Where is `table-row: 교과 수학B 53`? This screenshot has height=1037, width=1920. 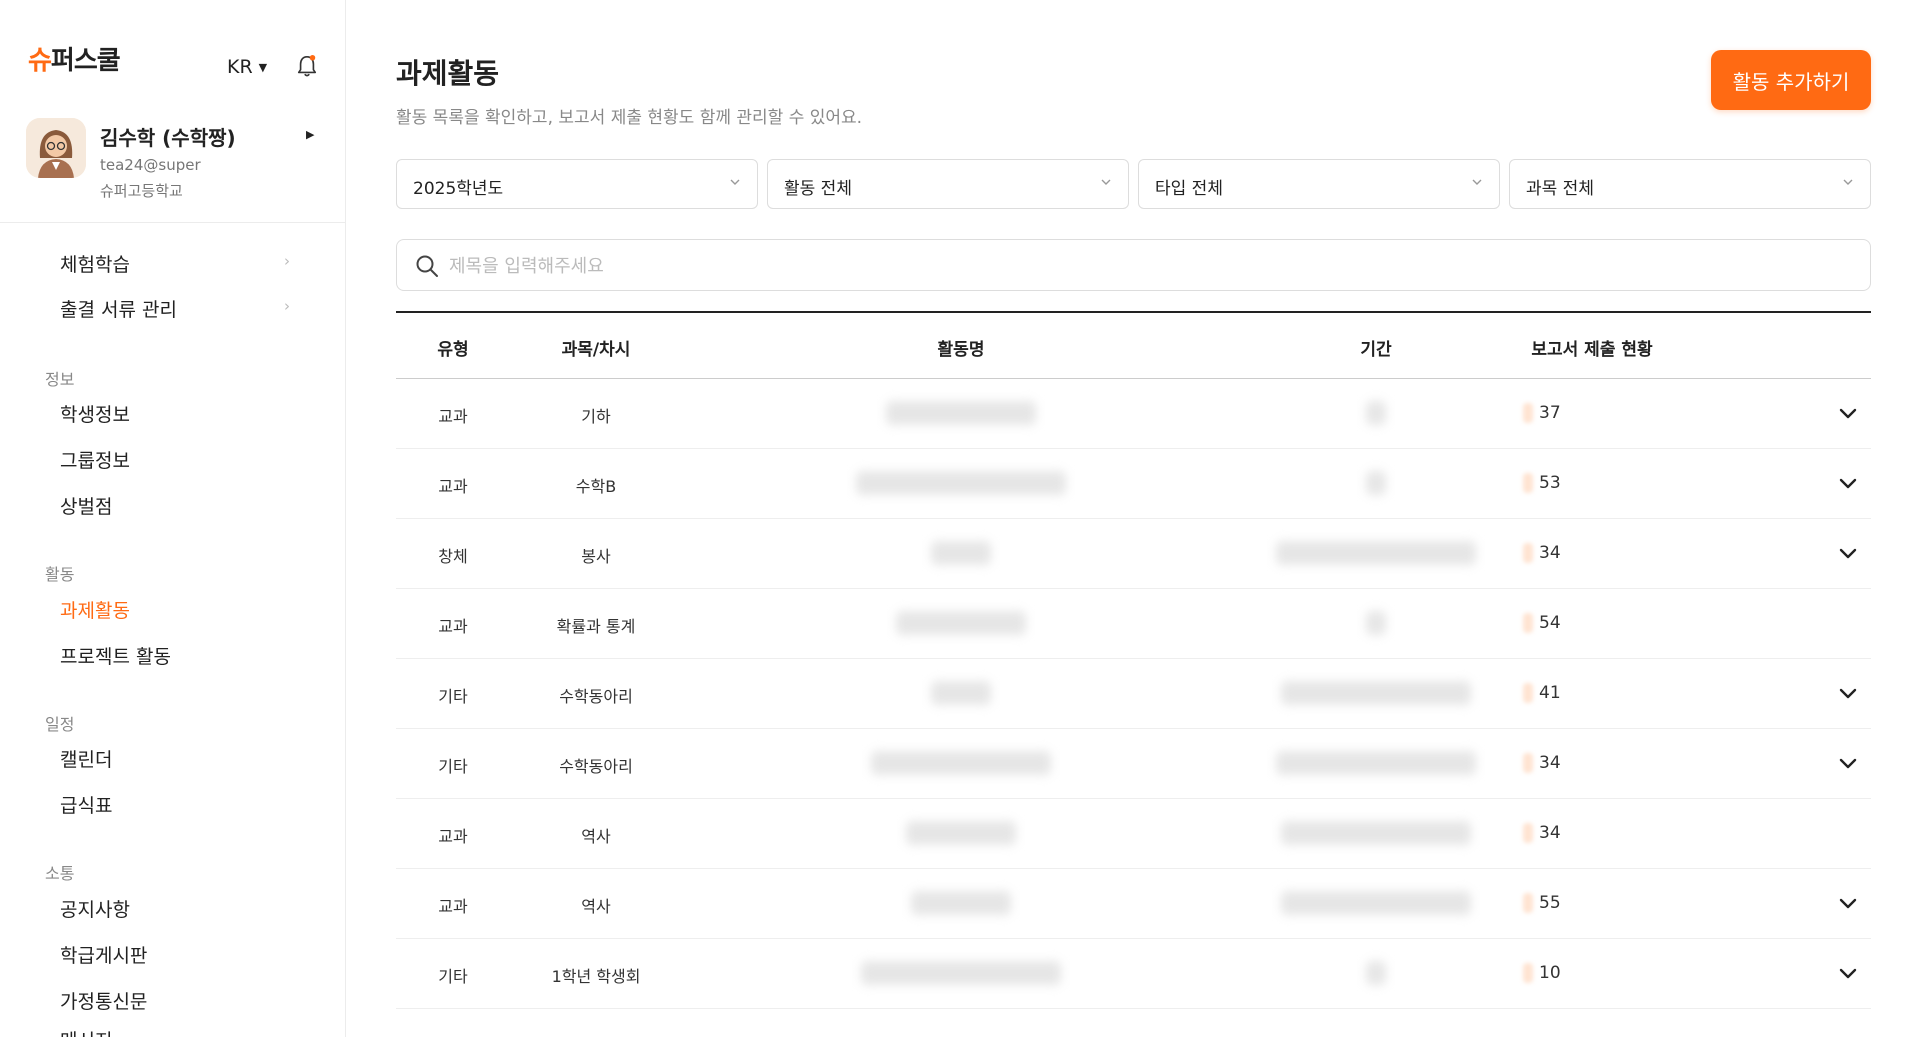 table-row: 교과 수학B 53 is located at coordinates (1133, 484).